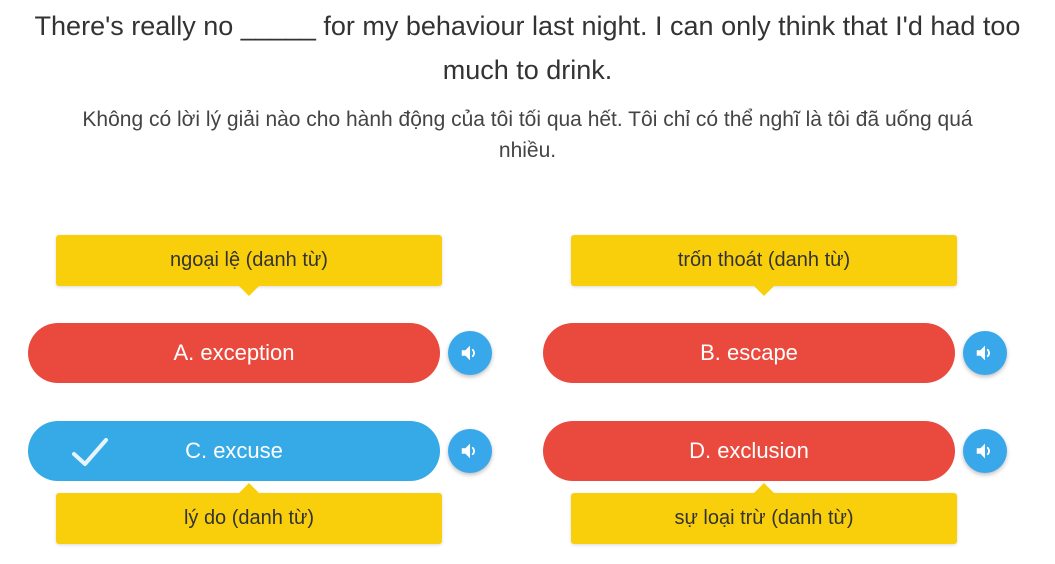 The height and width of the screenshot is (564, 1055). I want to click on checkmark-icon, so click(90, 452).